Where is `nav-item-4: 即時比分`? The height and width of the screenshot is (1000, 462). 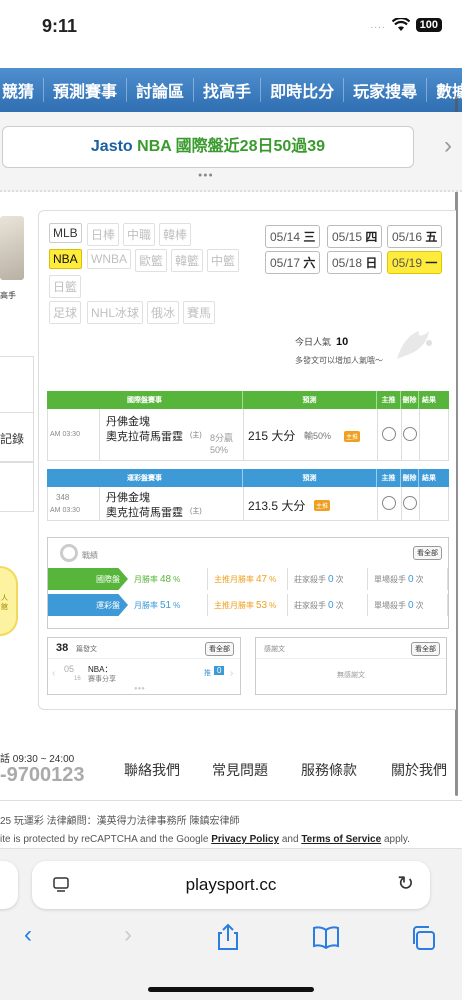 nav-item-4: 即時比分 is located at coordinates (303, 90).